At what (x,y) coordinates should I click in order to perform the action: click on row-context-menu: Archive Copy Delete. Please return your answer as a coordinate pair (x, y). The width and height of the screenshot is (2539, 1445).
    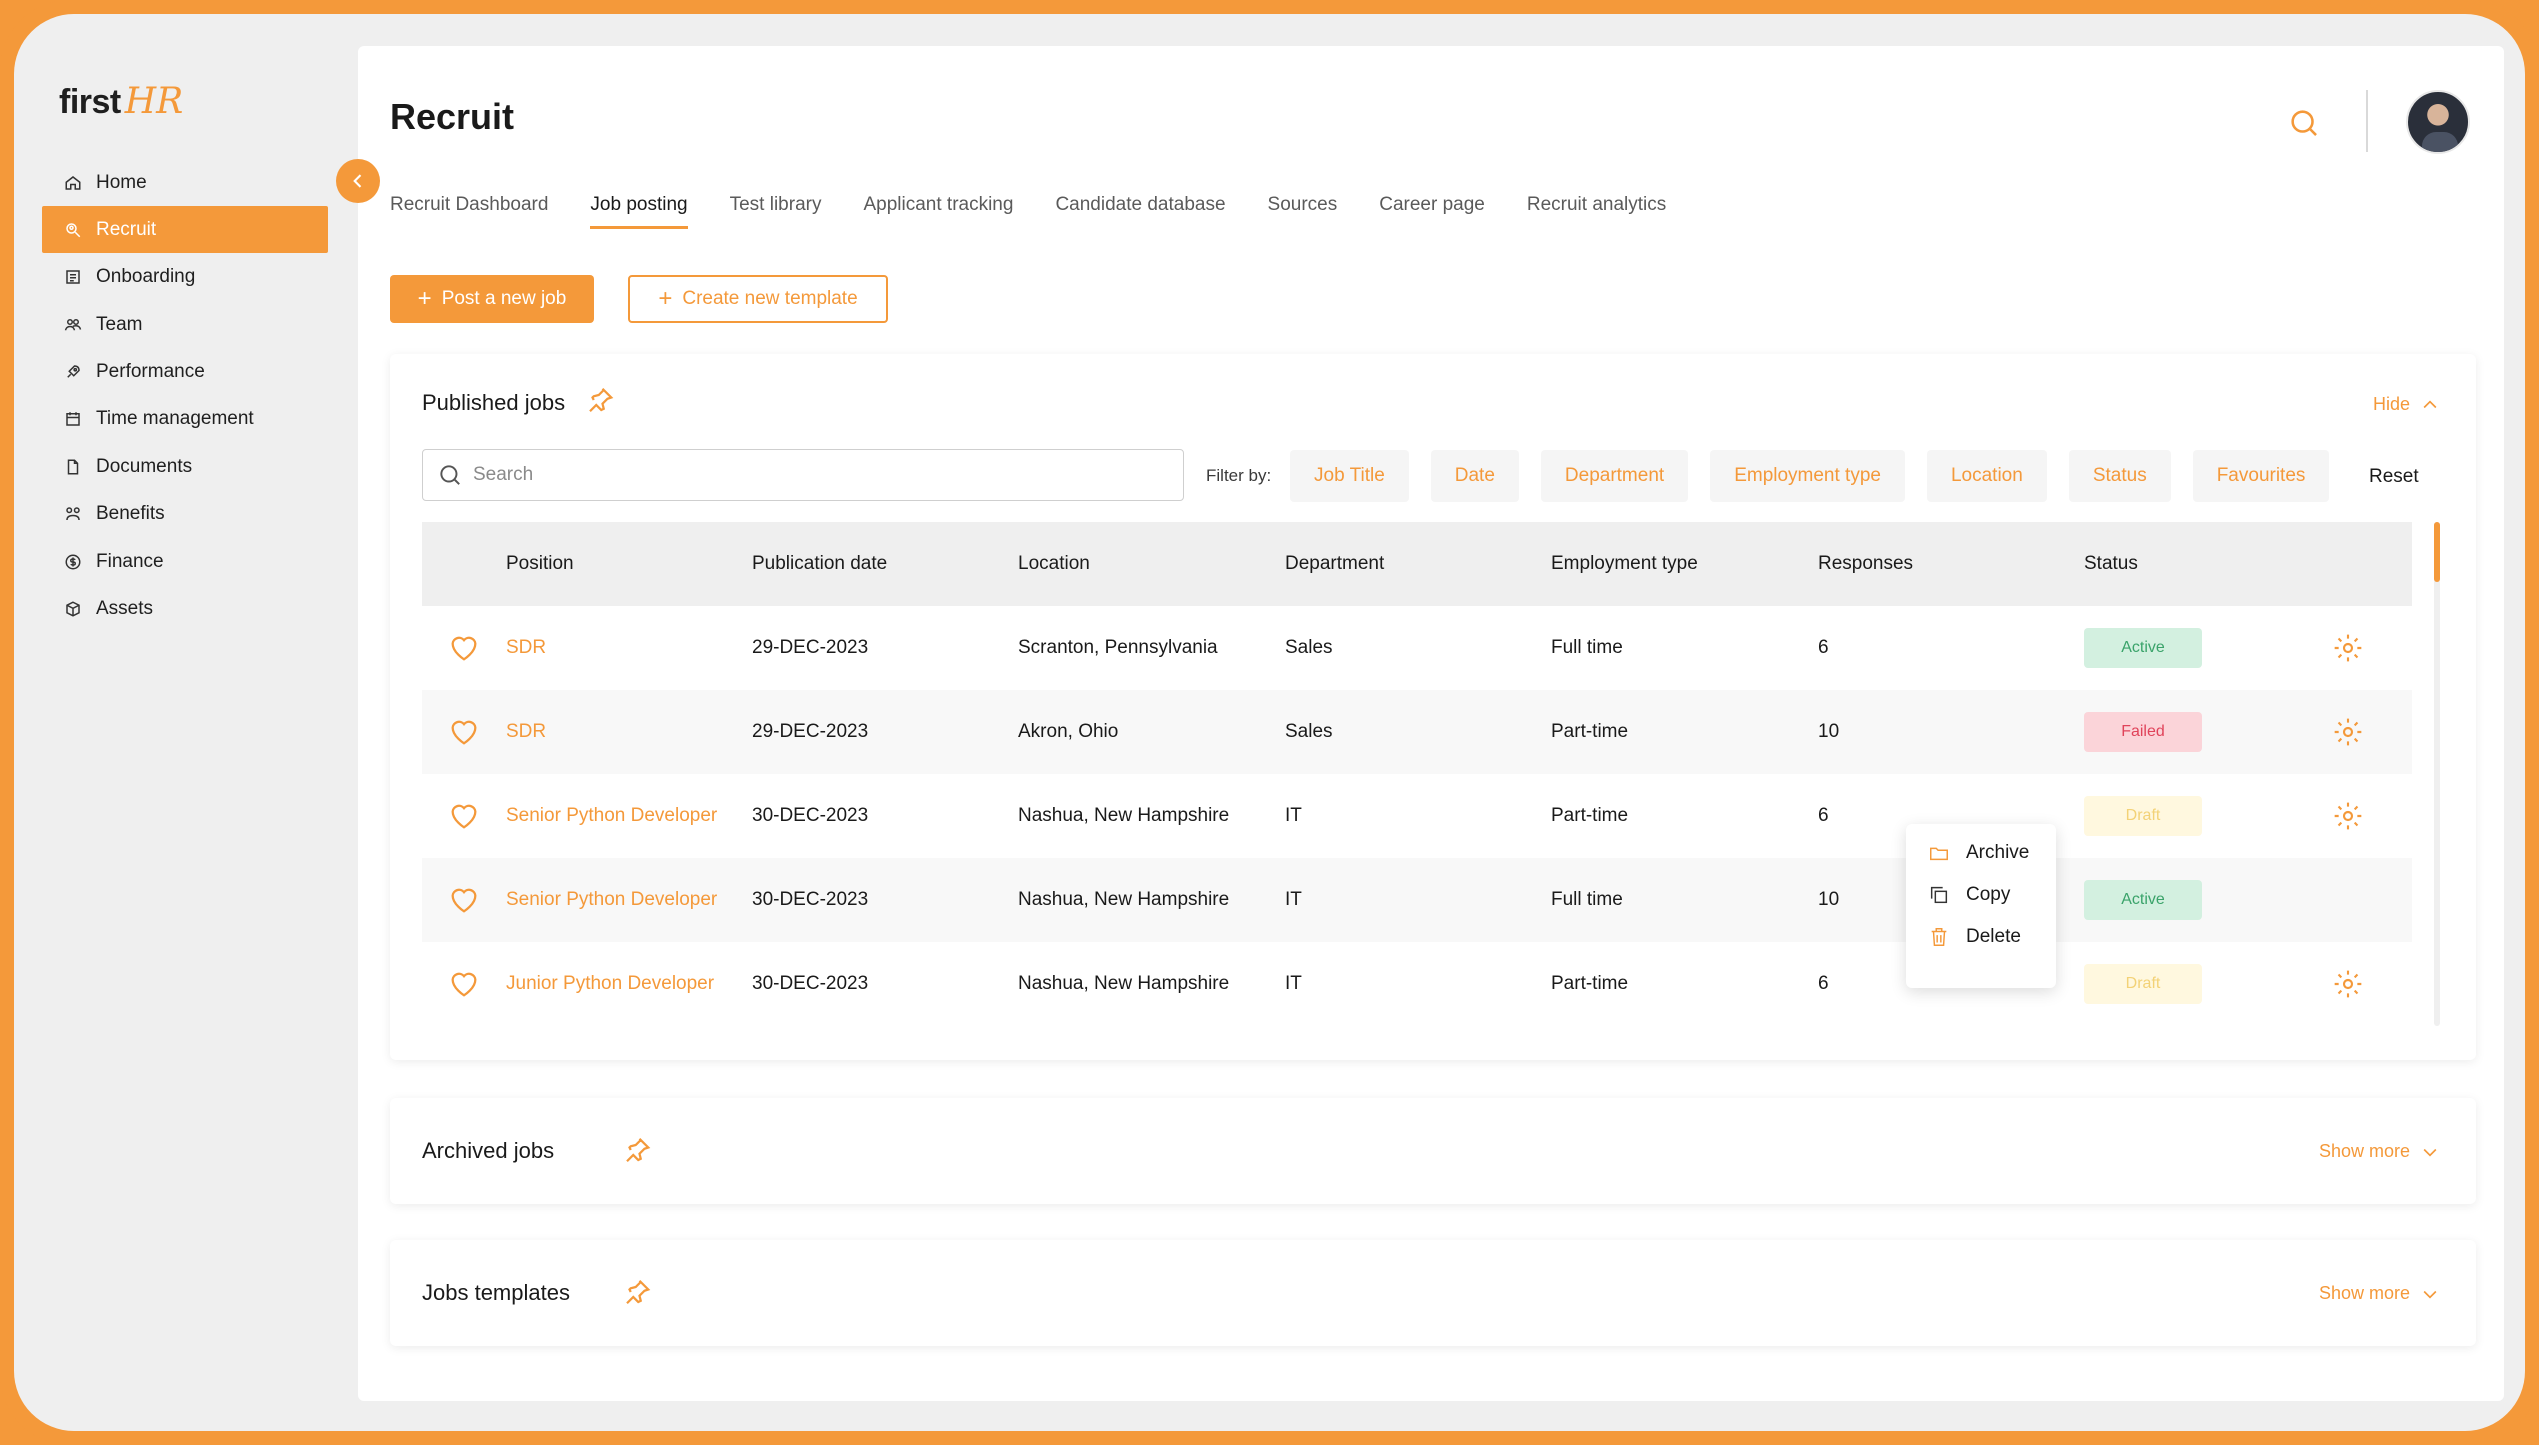
    Looking at the image, I should click on (1981, 906).